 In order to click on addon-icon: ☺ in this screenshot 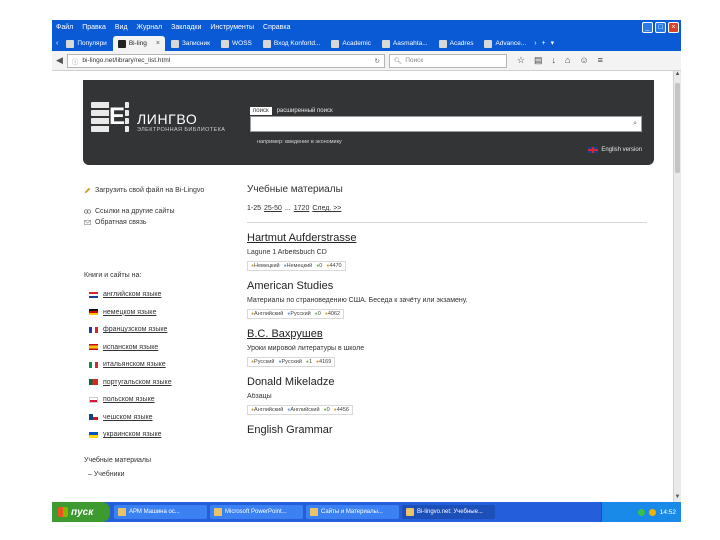, I will do `click(583, 60)`.